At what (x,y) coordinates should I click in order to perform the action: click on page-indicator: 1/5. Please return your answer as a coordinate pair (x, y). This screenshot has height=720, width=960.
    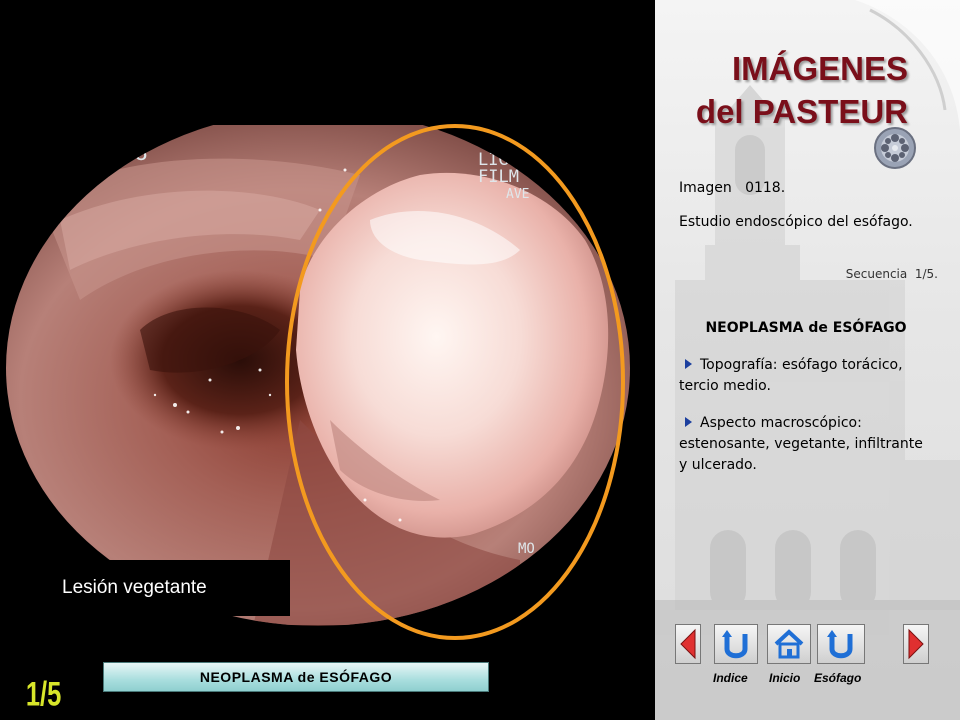
    Looking at the image, I should click on (44, 694).